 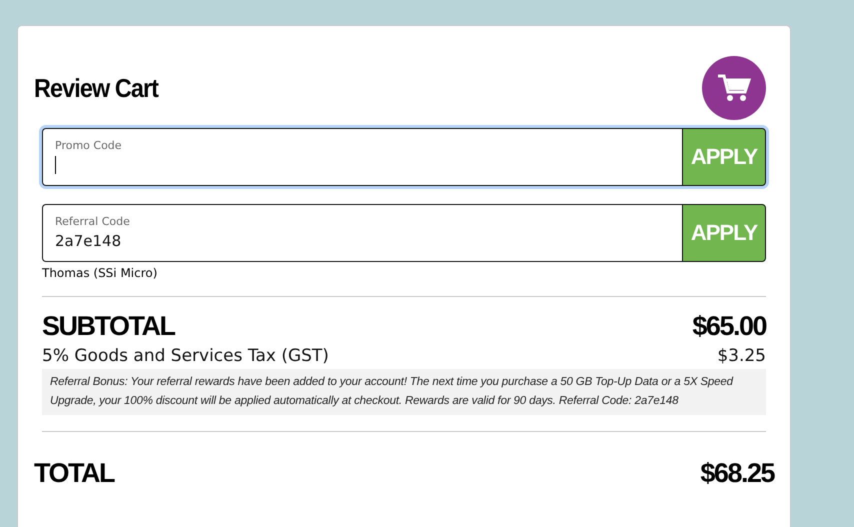 I want to click on subtotal-label: SUBTOTAL, so click(x=108, y=326).